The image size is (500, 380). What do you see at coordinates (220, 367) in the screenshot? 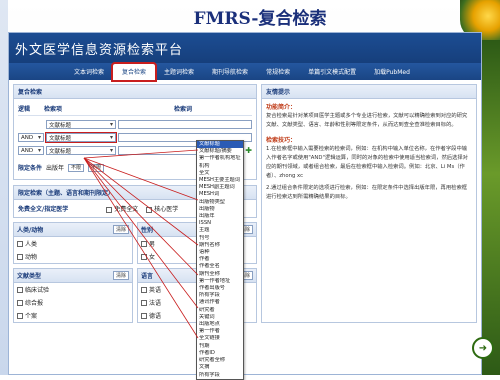
I see `dropdown-option: 文摘` at bounding box center [220, 367].